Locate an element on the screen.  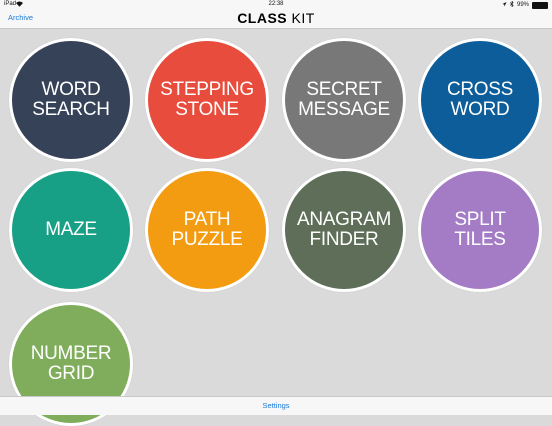
stepping-stone-button: STEPPING STONE is located at coordinates (207, 100).